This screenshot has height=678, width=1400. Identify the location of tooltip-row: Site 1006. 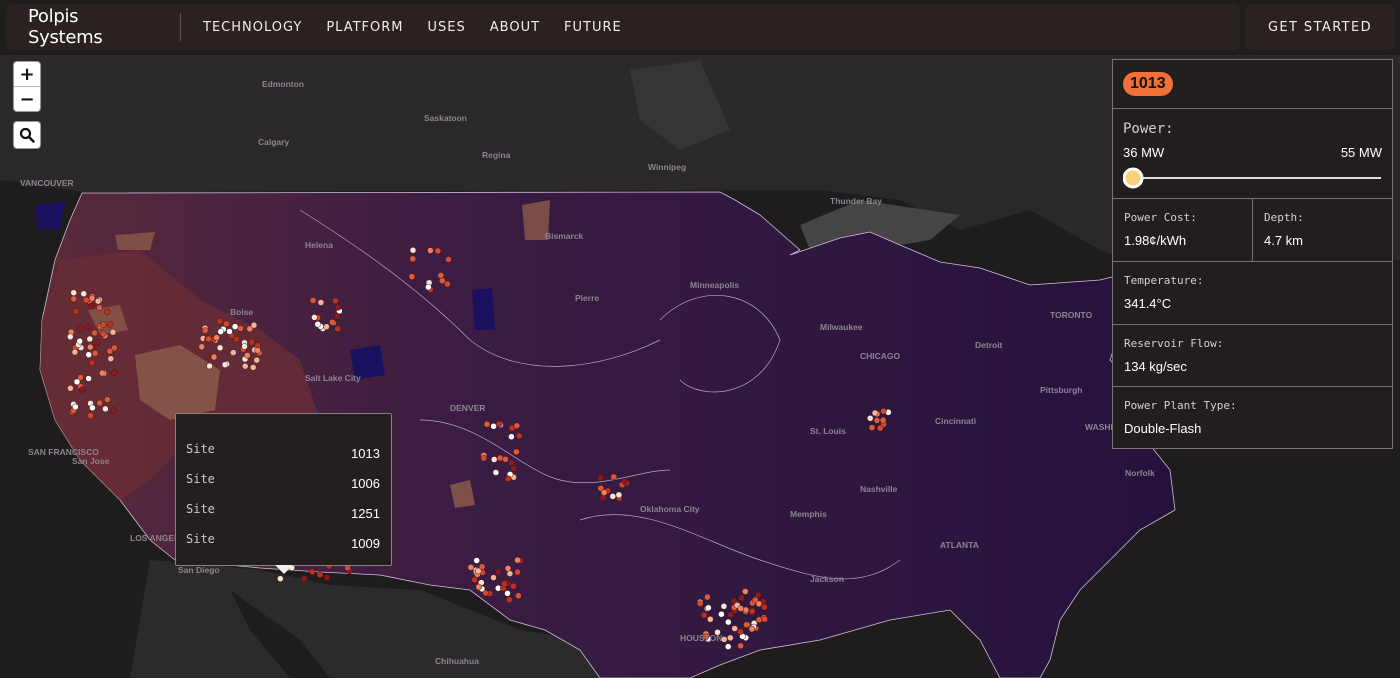
(283, 482).